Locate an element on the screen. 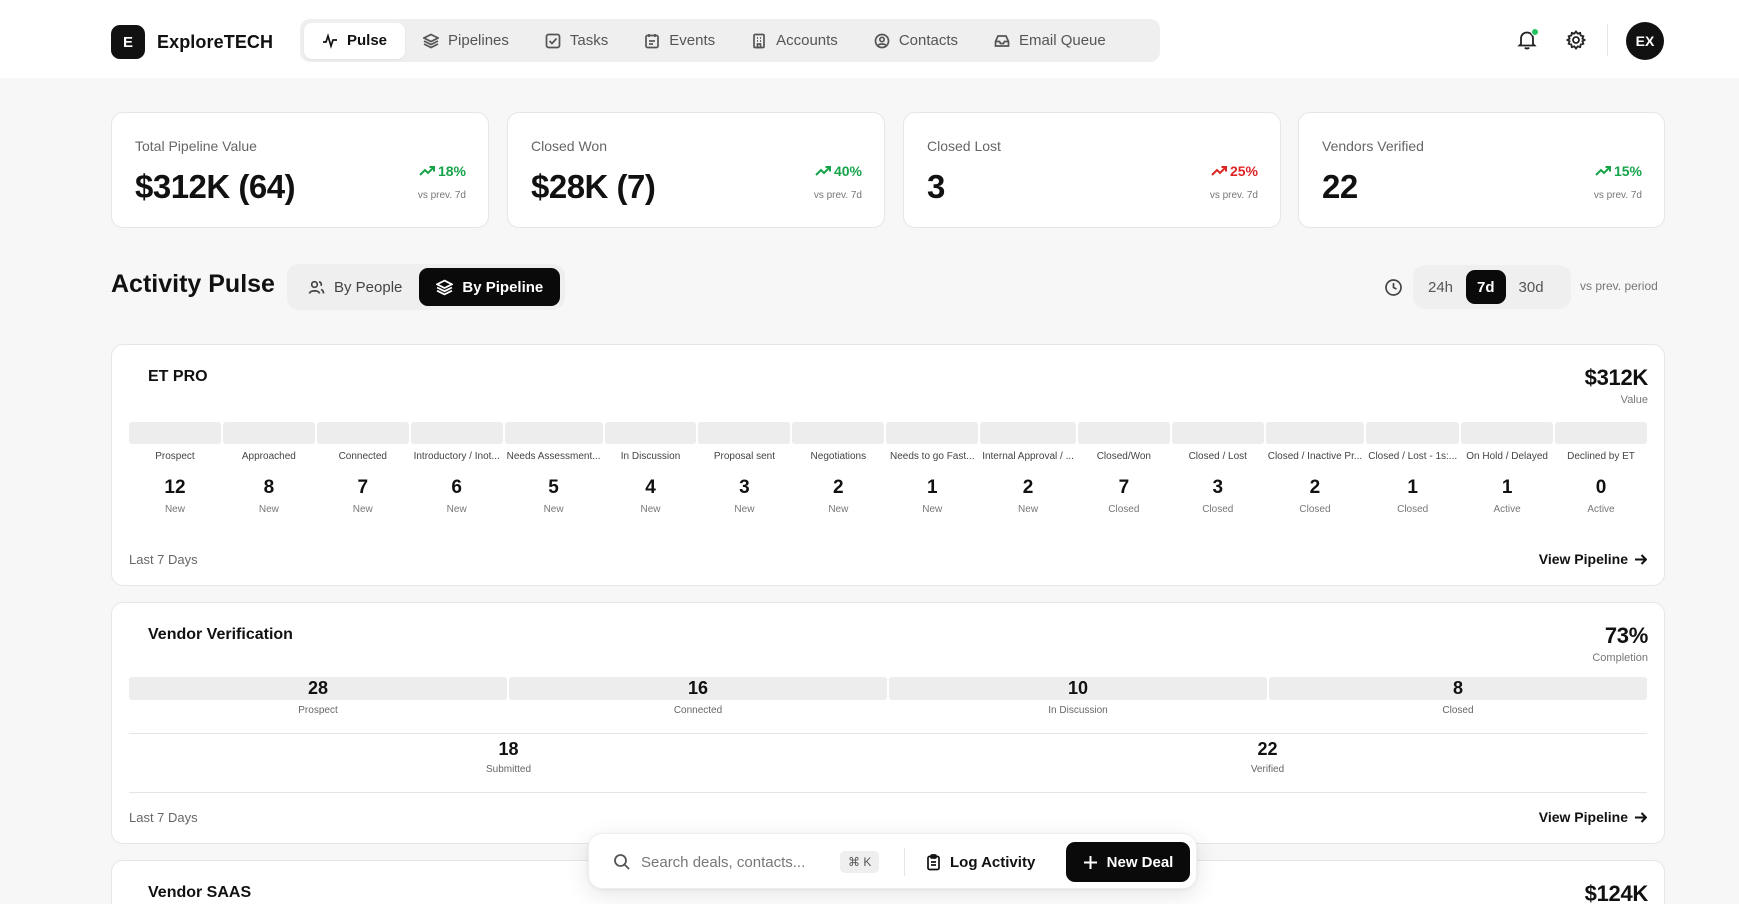  pipeline-metric-value: $312K is located at coordinates (1616, 377).